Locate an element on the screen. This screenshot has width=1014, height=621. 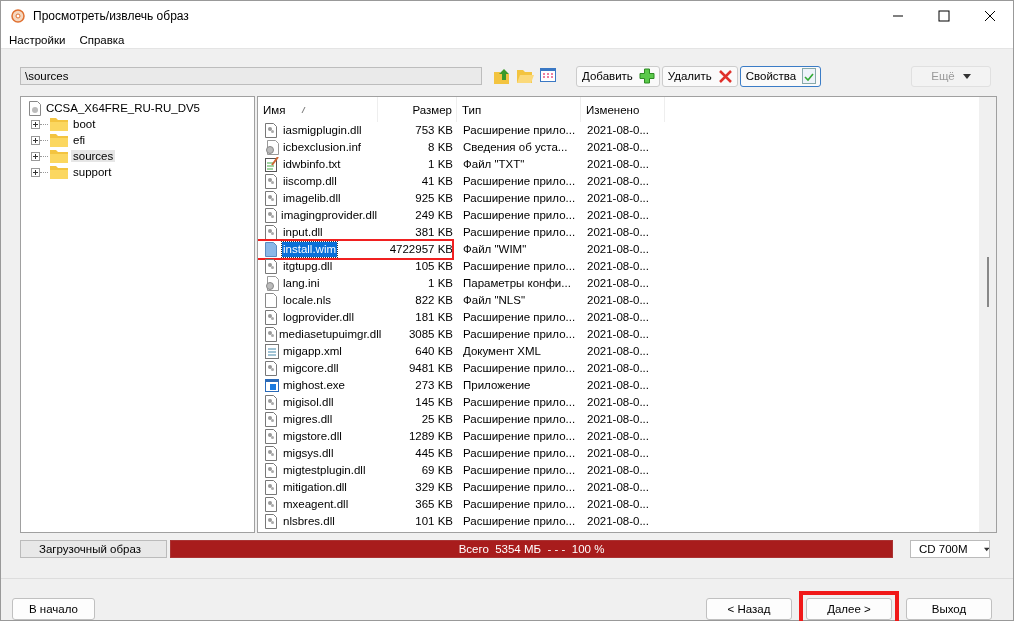
file-name: iasmigplugin.dll is located at coordinates (322, 130).